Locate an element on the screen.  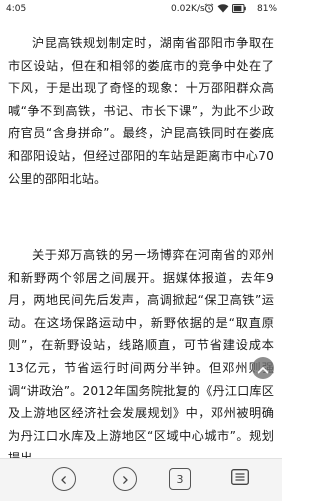
menu-icon is located at coordinates (240, 479).